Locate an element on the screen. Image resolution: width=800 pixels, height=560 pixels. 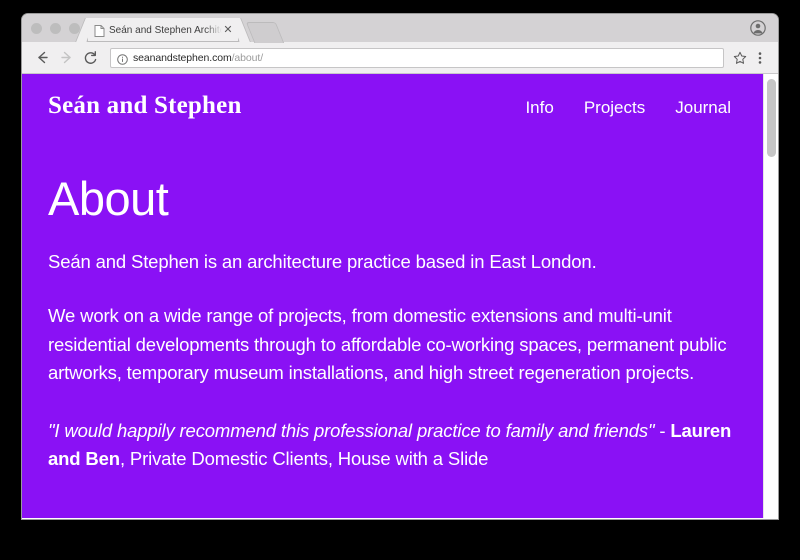
nav-link-journal: Journal is located at coordinates (703, 108).